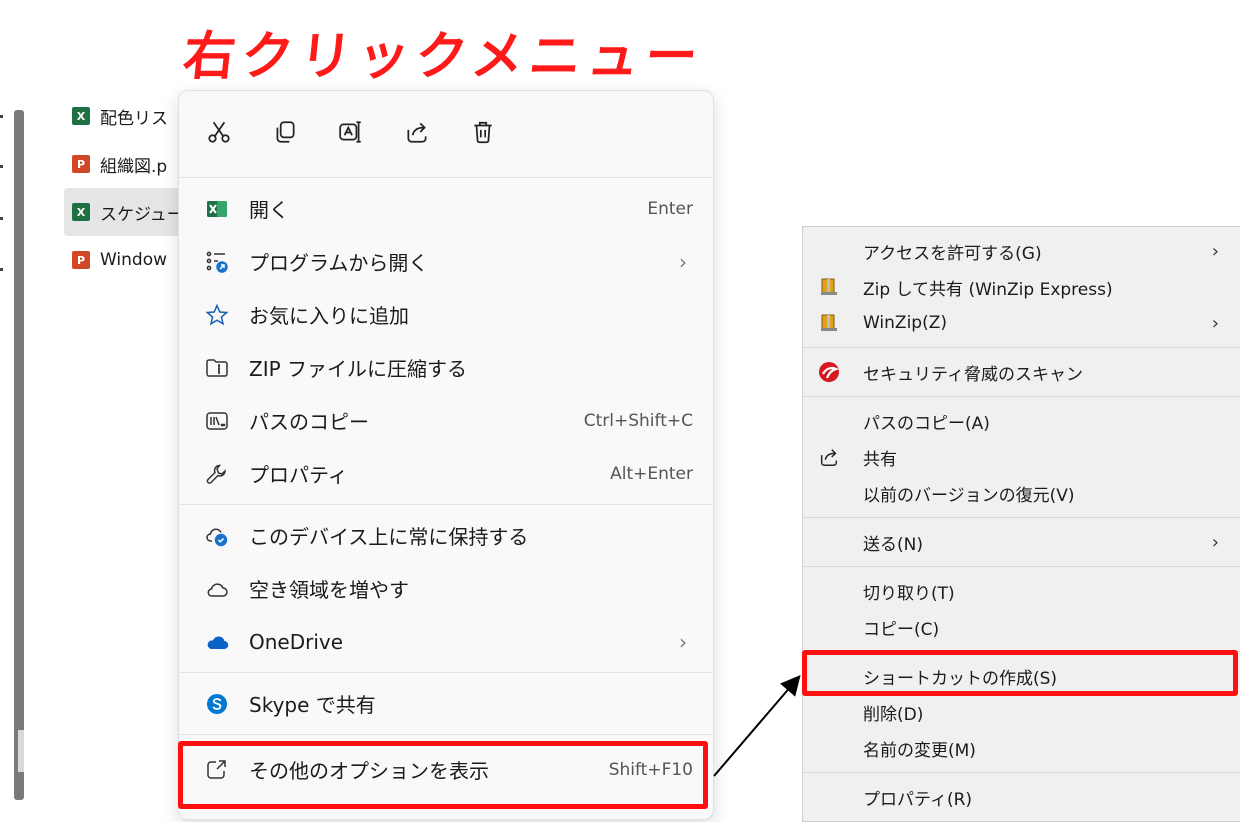 The width and height of the screenshot is (1240, 822). Describe the element at coordinates (217, 589) in the screenshot. I see `cloud-outline-icon` at that location.